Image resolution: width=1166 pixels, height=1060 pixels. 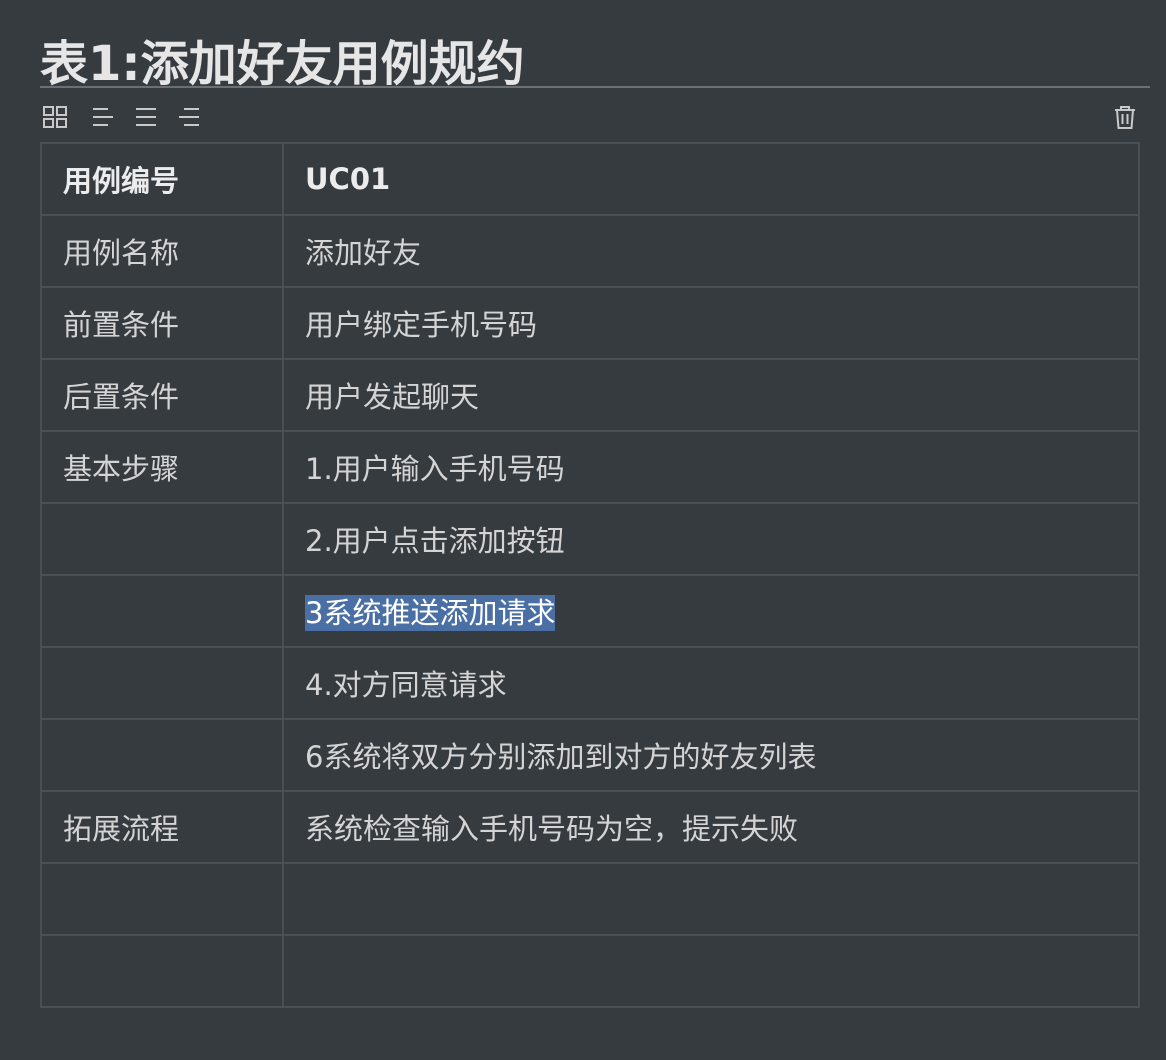 What do you see at coordinates (406, 685) in the screenshot?
I see `row-value: 4.对方同意请求` at bounding box center [406, 685].